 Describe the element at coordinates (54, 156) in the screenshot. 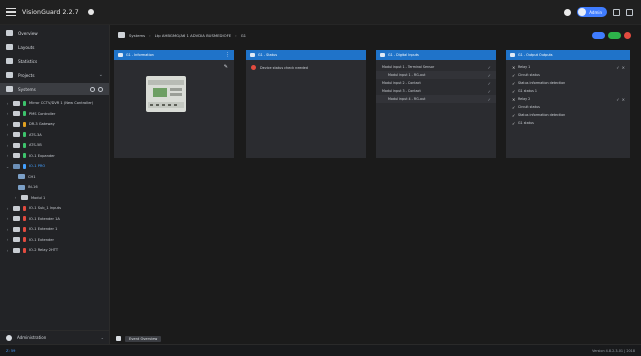

I see `tree-node: › IO-1 Expander` at that location.